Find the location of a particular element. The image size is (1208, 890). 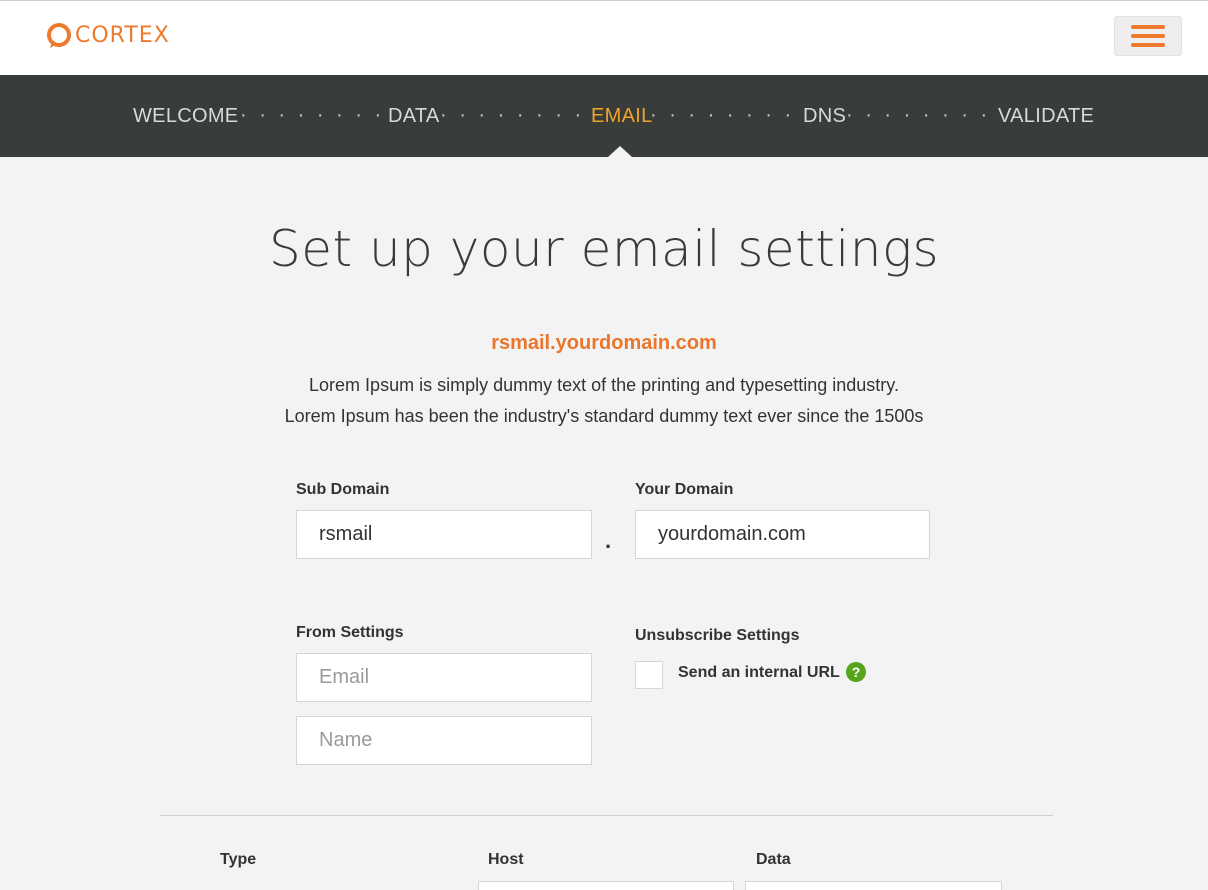

top-header: CORTEX is located at coordinates (604, 37).